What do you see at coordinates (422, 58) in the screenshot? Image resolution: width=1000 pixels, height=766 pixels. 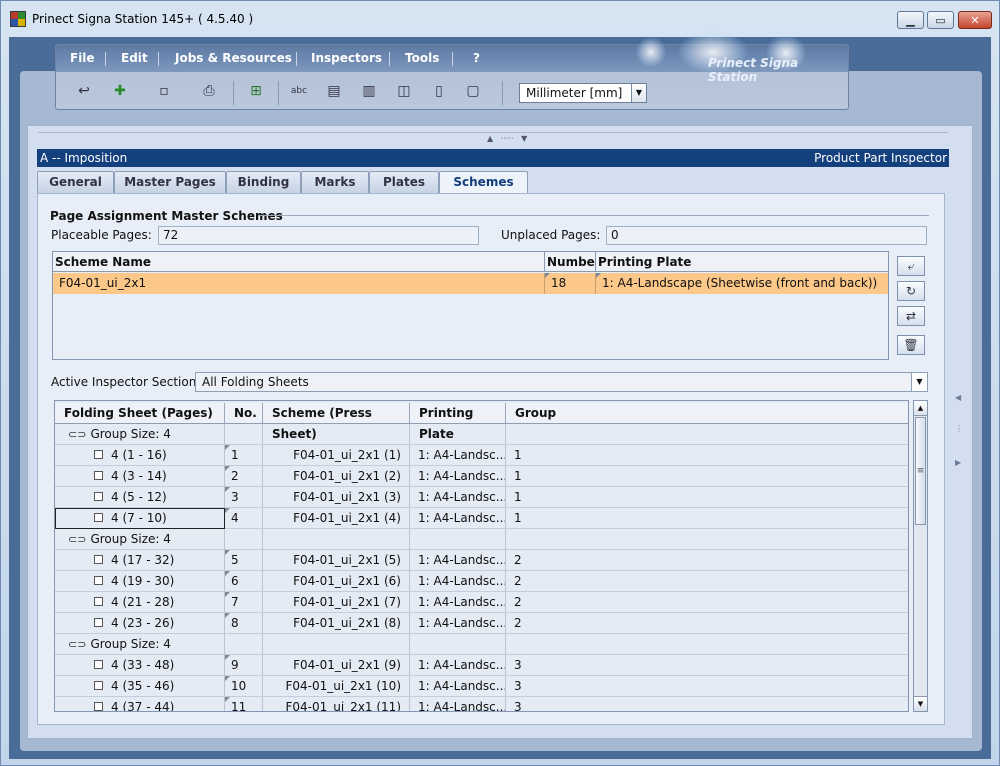 I see `menu-tools: Tools` at bounding box center [422, 58].